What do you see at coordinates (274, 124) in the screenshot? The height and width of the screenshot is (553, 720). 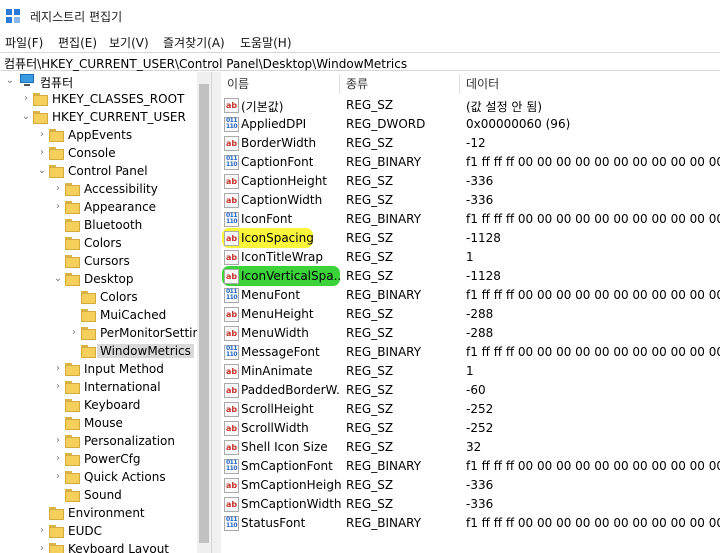 I see `value-name: AppliedDPI` at bounding box center [274, 124].